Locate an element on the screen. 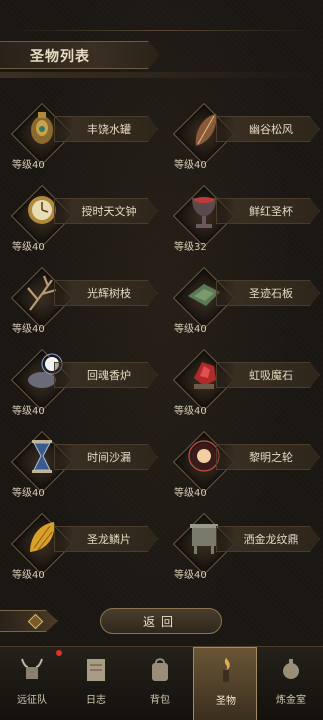  nav-label: 炼金室 is located at coordinates (291, 700).